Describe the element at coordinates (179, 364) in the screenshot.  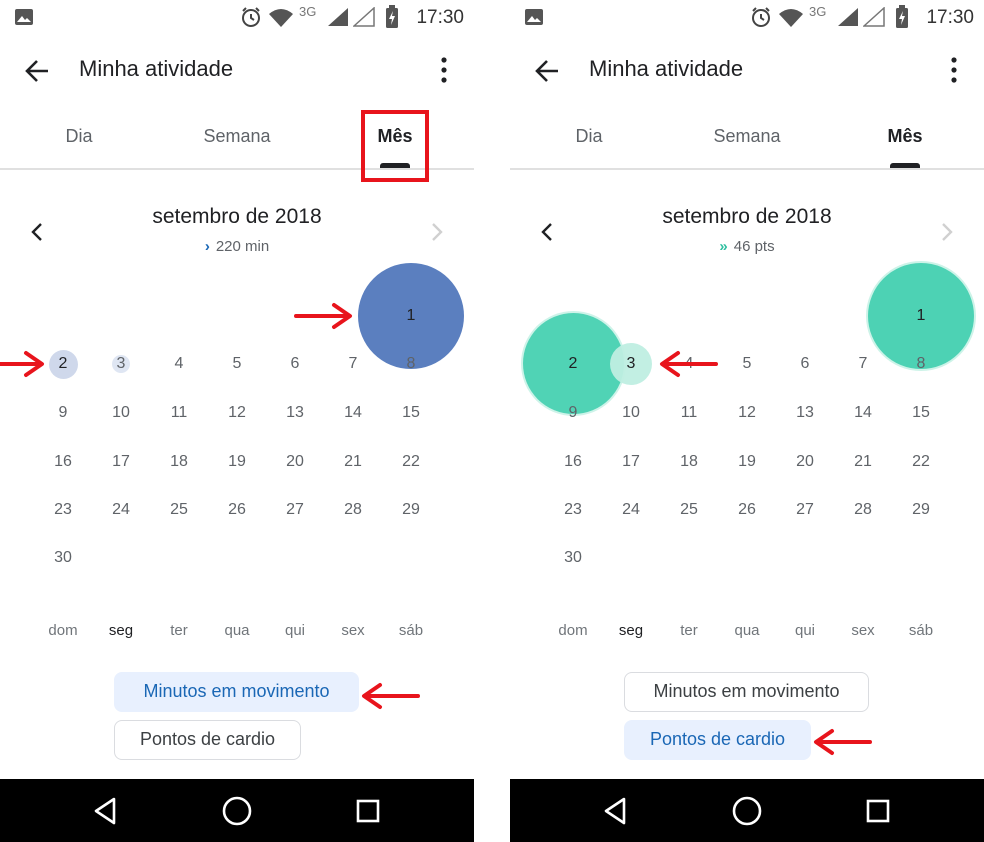
I see `calendar-day-4: 4` at that location.